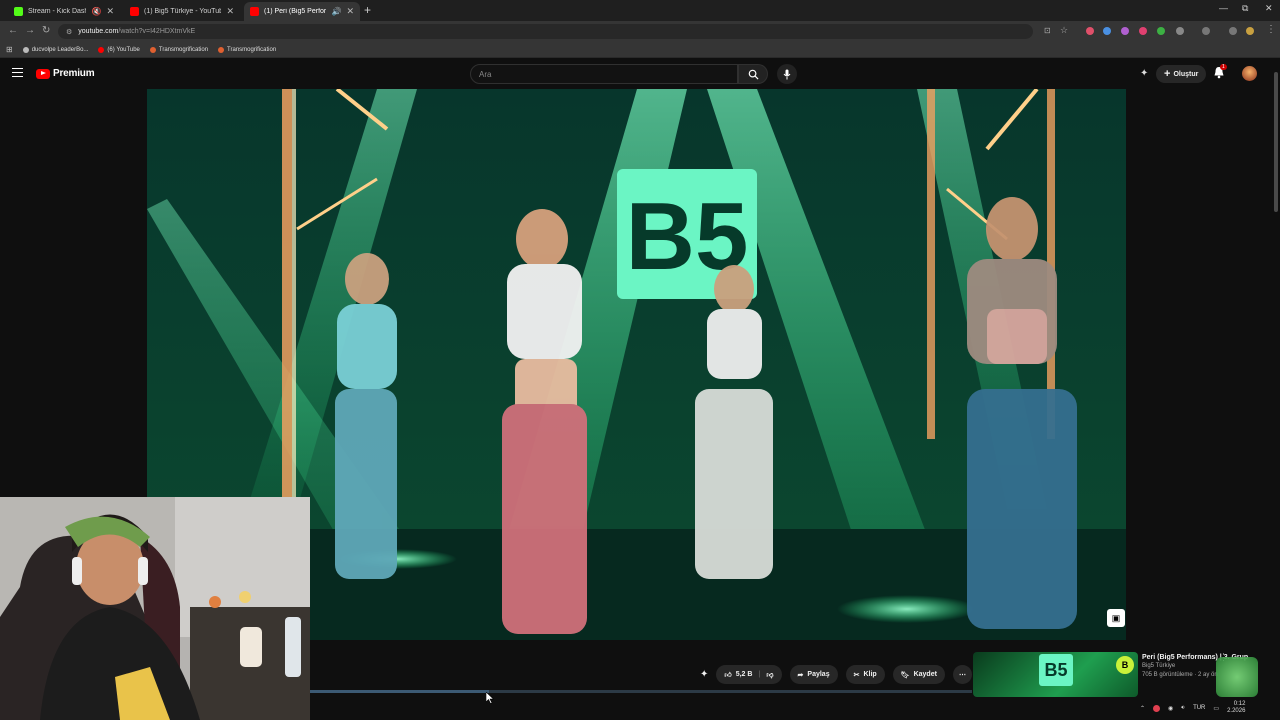 This screenshot has width=1280, height=720. Describe the element at coordinates (399, 691) in the screenshot. I see `progress-fill` at that location.